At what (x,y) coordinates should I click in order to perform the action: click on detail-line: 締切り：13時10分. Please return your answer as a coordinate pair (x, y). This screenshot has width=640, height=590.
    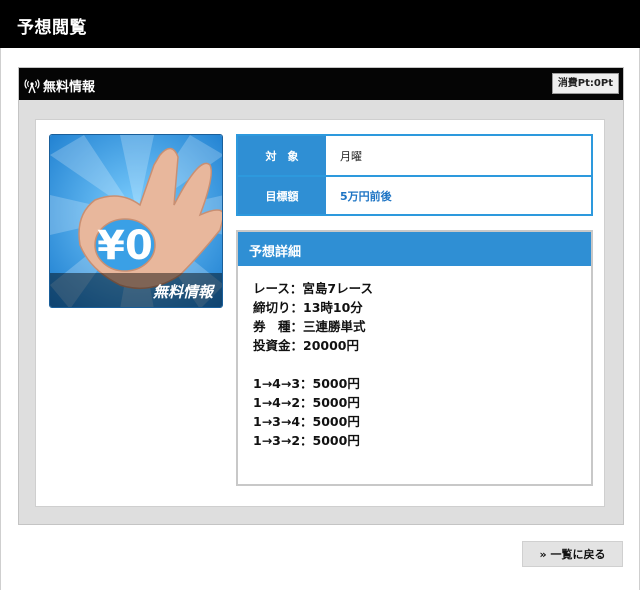
    Looking at the image, I should click on (308, 307).